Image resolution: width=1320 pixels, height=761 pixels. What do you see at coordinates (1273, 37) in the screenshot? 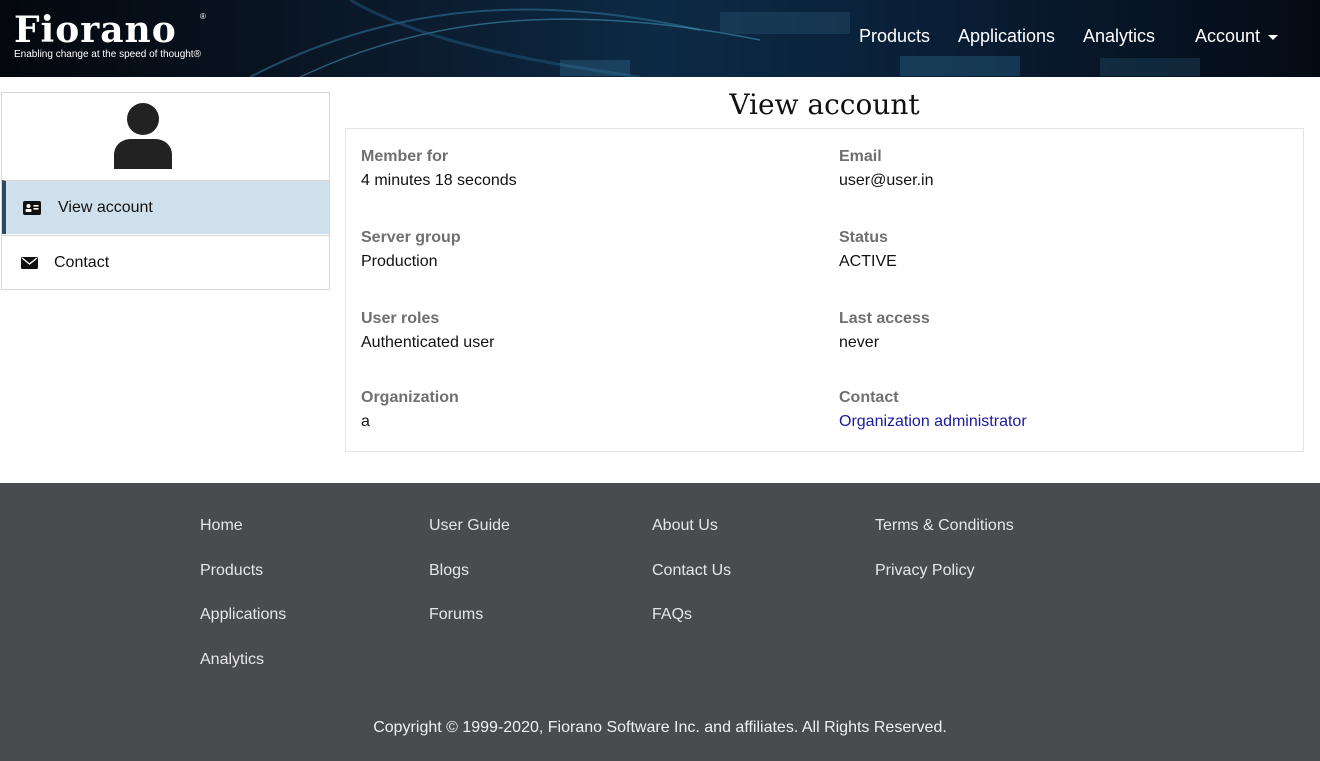
I see `caret-down-icon` at bounding box center [1273, 37].